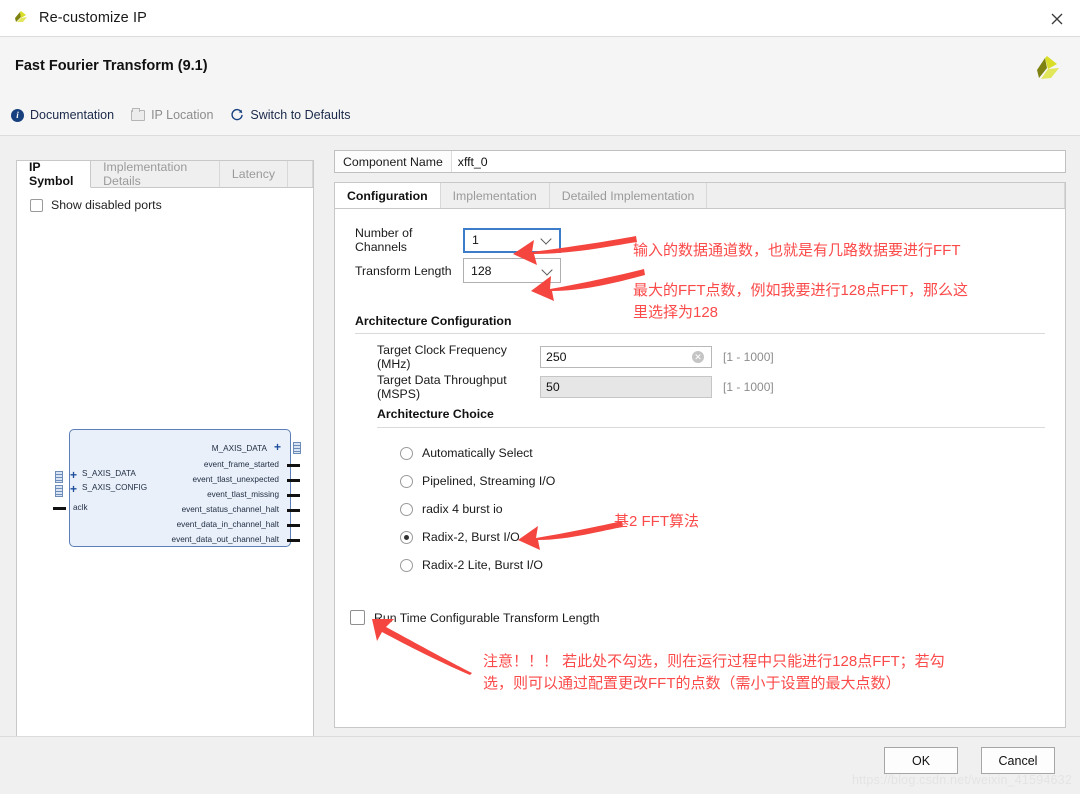 The width and height of the screenshot is (1080, 794). I want to click on run-time-configurable-row: Run Time Configurable Transform Length, so click(475, 617).